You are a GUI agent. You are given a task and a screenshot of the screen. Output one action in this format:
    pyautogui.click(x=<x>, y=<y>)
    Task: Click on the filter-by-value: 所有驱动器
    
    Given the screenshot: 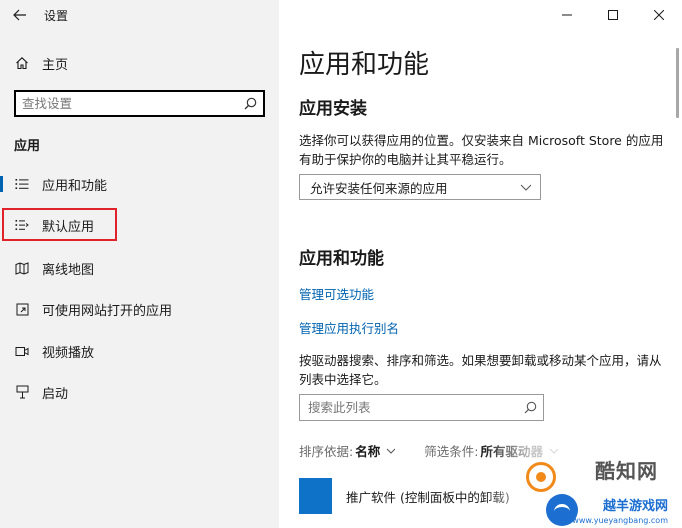 What is the action you would take?
    pyautogui.click(x=511, y=450)
    